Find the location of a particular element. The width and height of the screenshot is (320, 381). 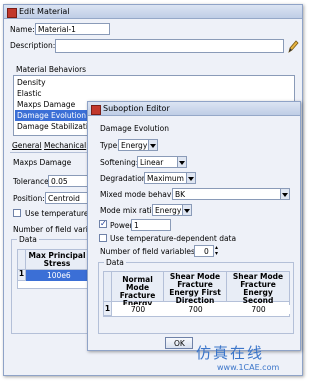

name-value: Material-1 is located at coordinates (57, 29).